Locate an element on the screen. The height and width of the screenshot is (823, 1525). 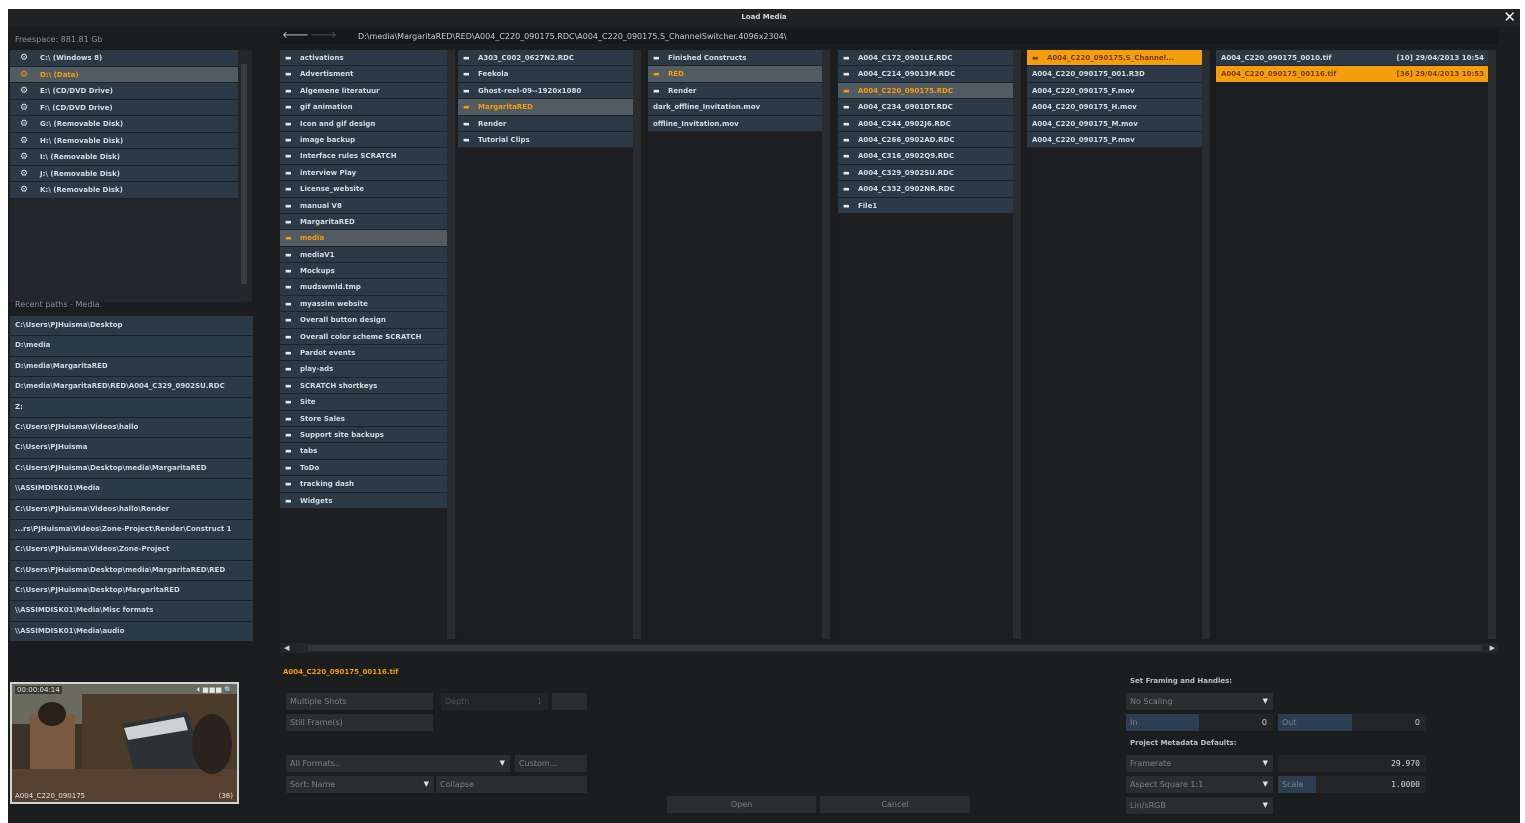
file-item: A004_C220_090175_F.mov is located at coordinates (1114, 91).